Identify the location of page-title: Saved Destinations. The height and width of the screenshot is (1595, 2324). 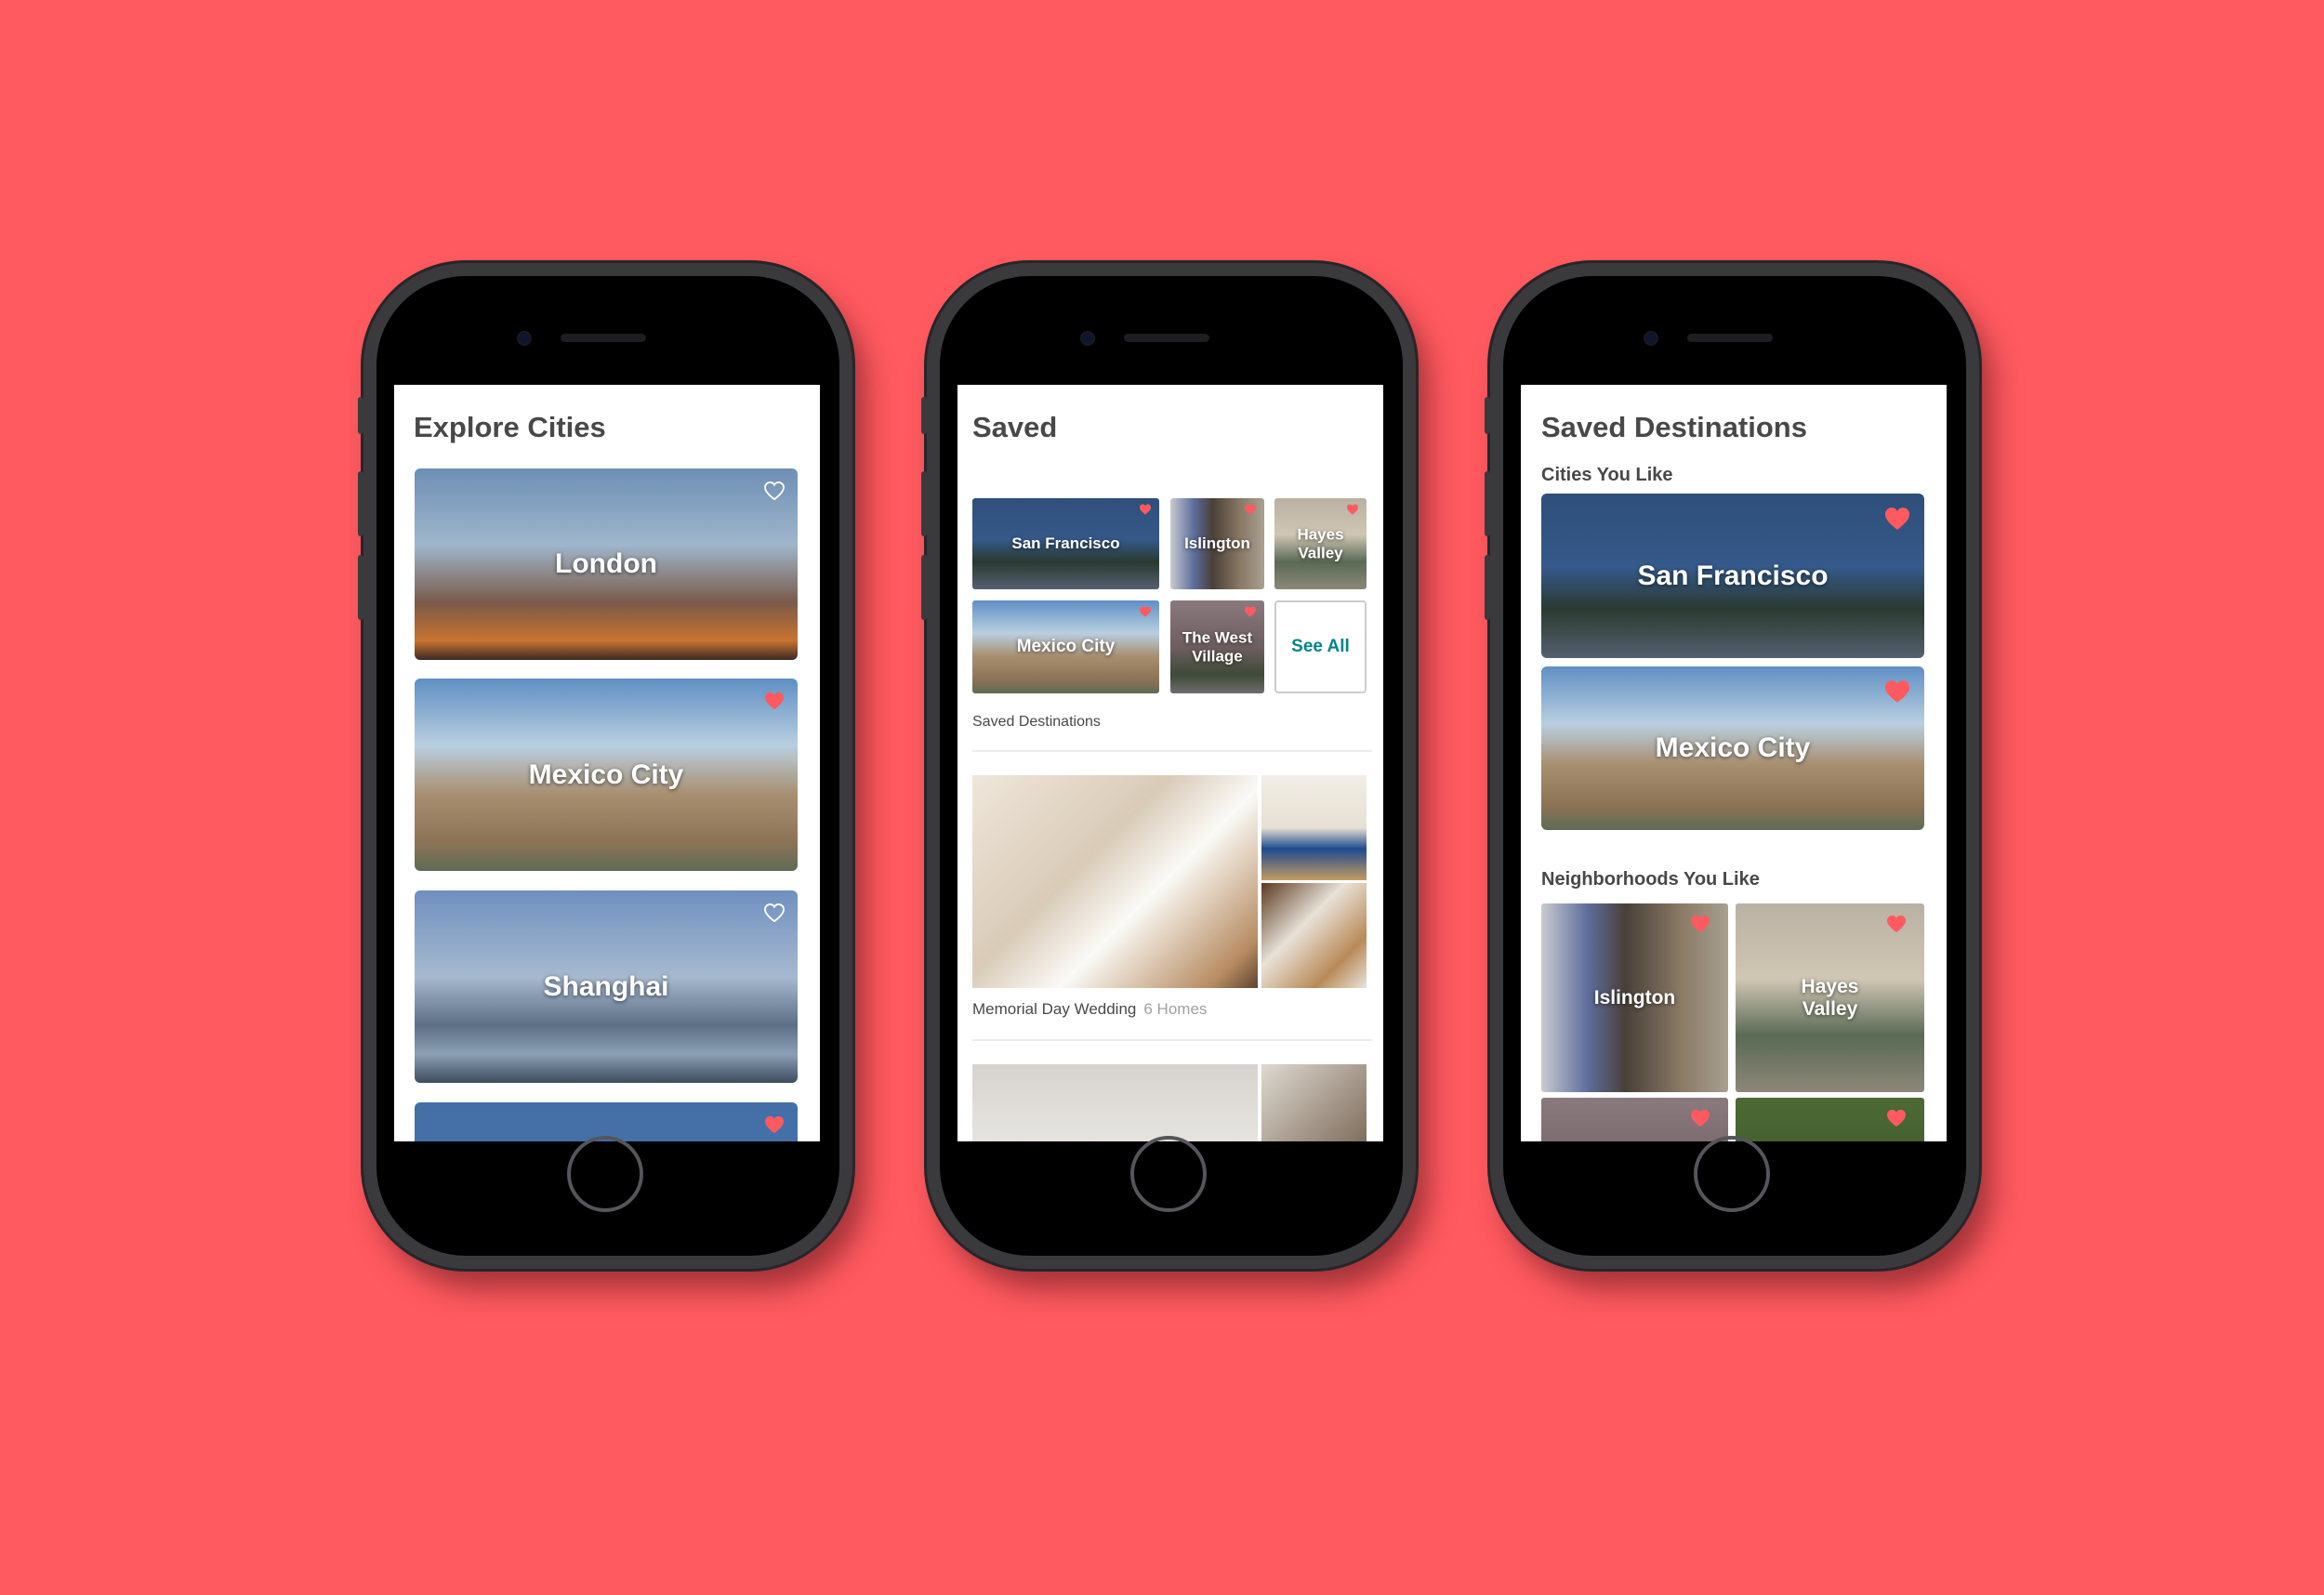
(1674, 427).